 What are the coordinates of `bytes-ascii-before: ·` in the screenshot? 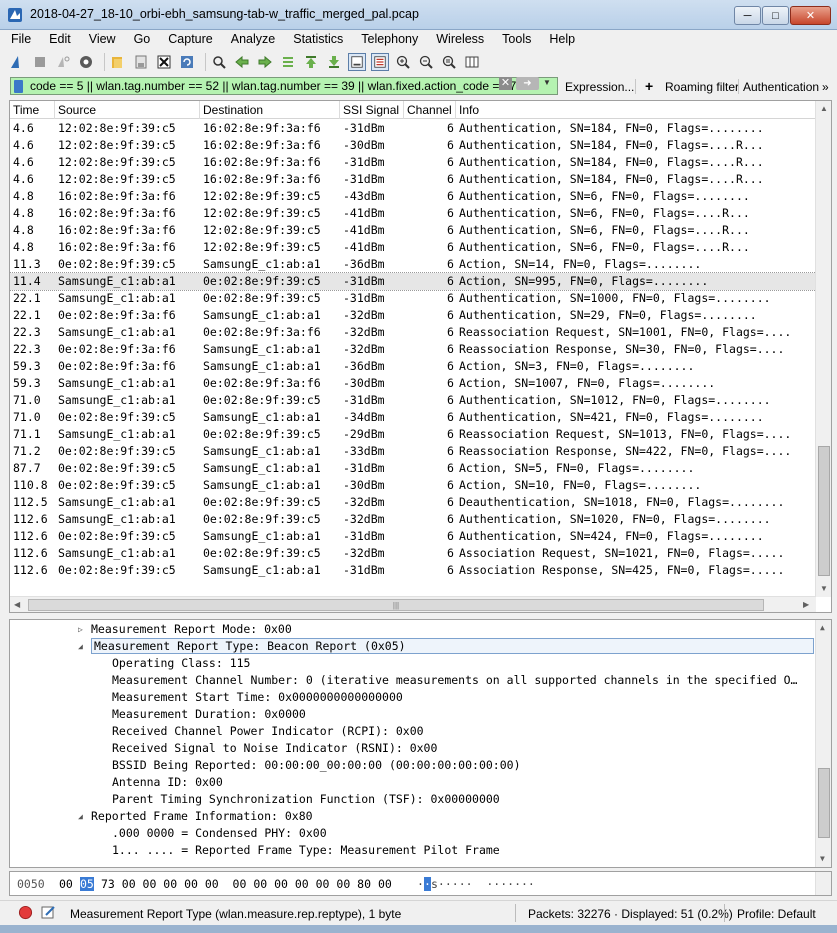 It's located at (420, 884).